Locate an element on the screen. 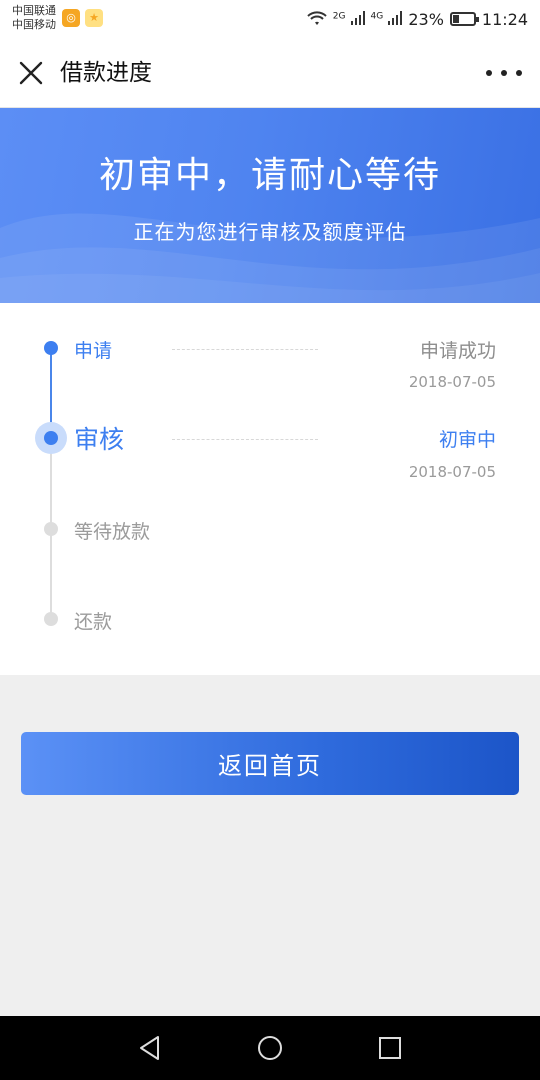 This screenshot has width=540, height=1080. back-icon is located at coordinates (150, 1048).